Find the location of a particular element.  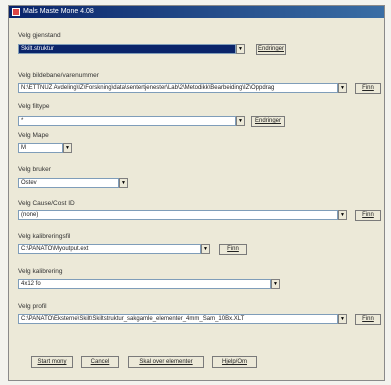

app-icon is located at coordinates (16, 12).